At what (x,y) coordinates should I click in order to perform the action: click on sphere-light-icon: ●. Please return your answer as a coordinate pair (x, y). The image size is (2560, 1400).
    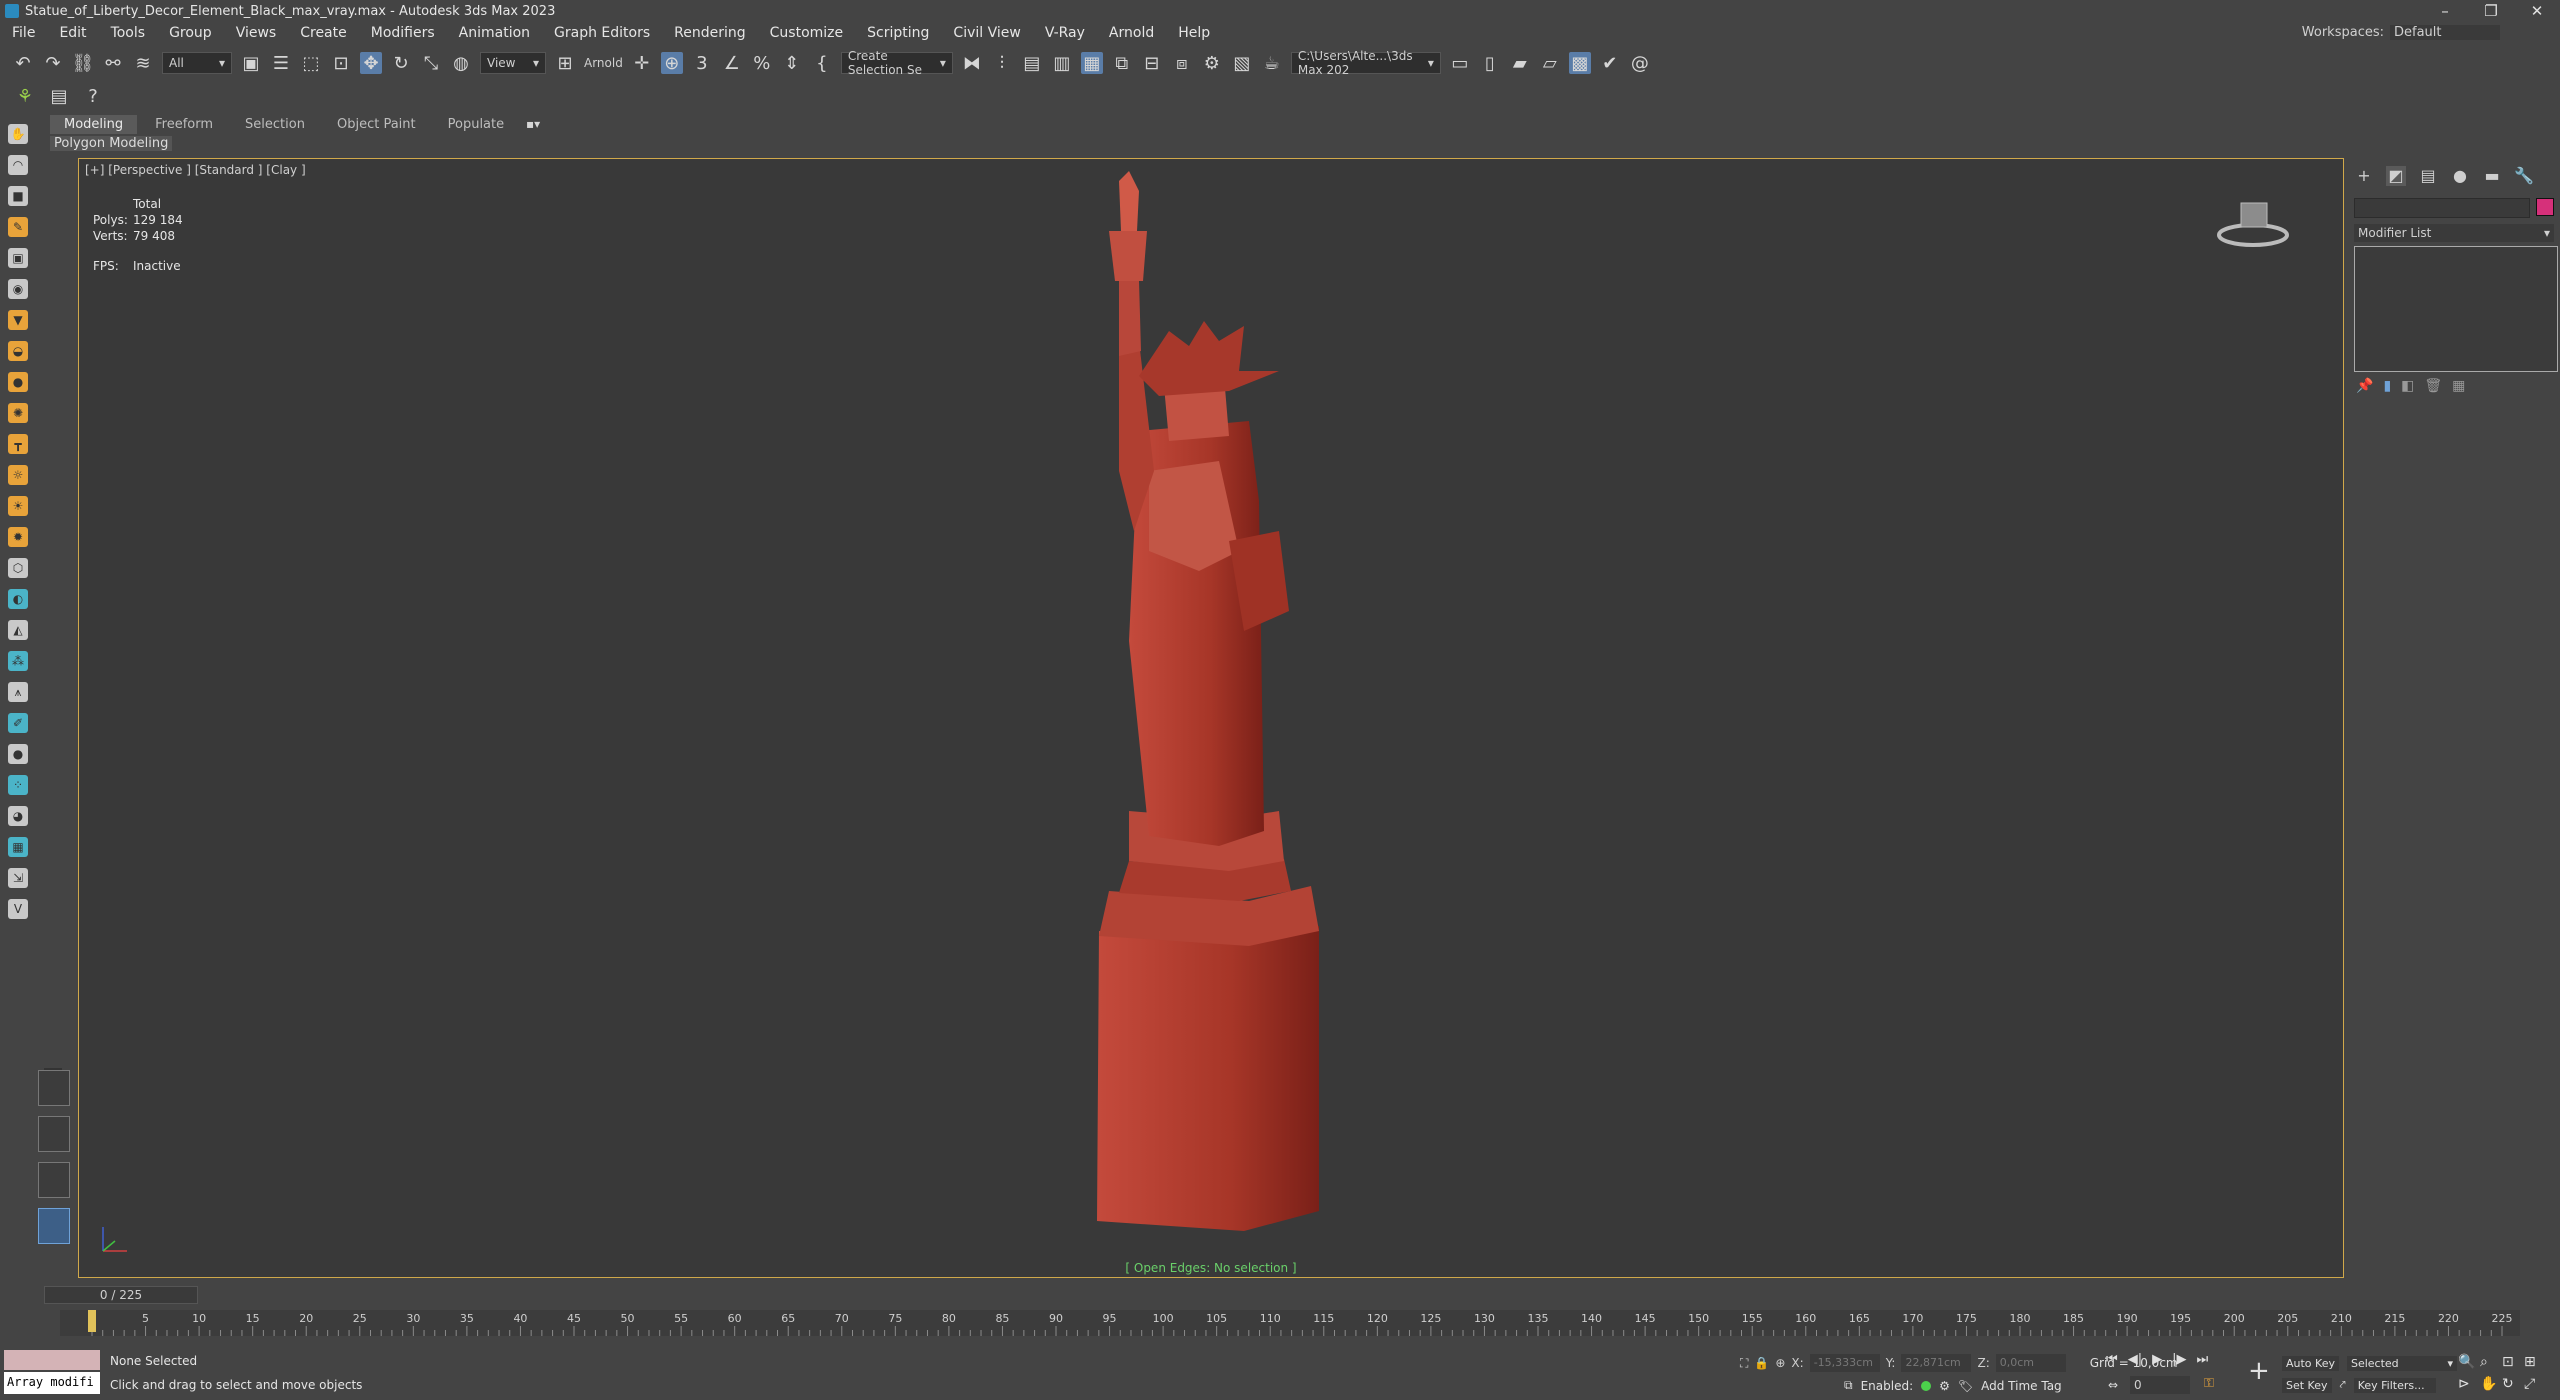
    Looking at the image, I should click on (18, 382).